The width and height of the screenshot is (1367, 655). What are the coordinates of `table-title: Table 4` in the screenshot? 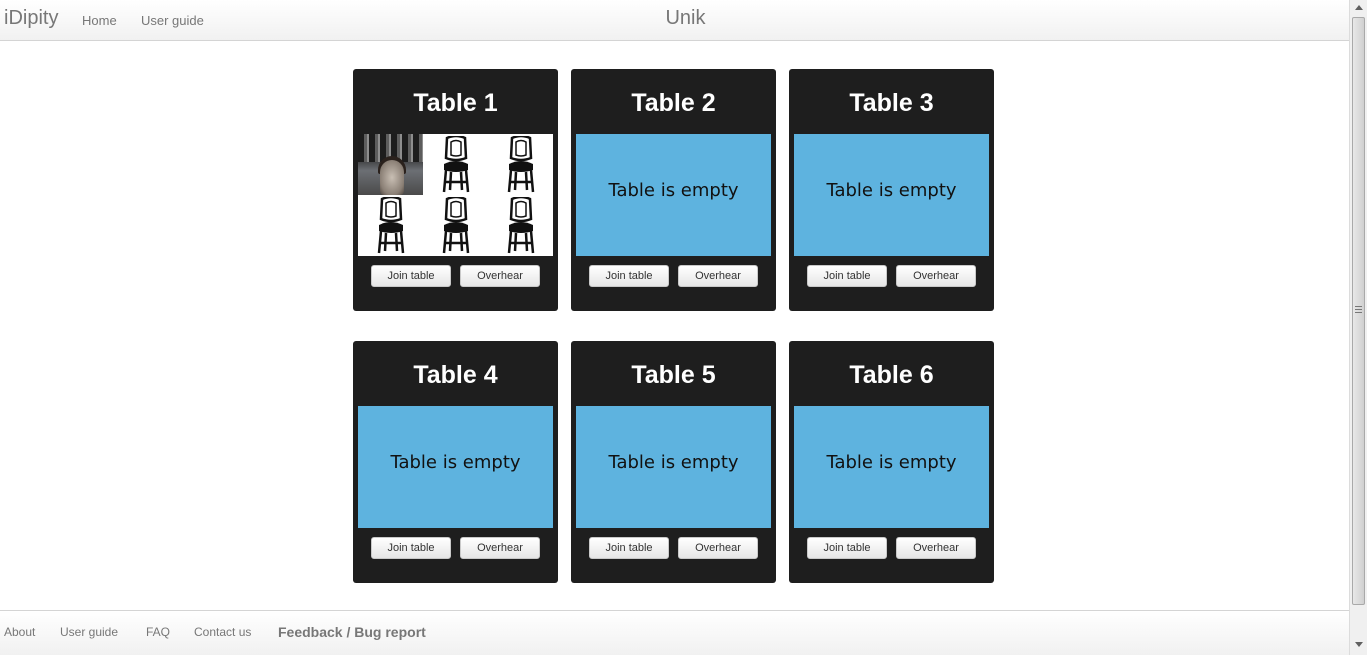 It's located at (455, 375).